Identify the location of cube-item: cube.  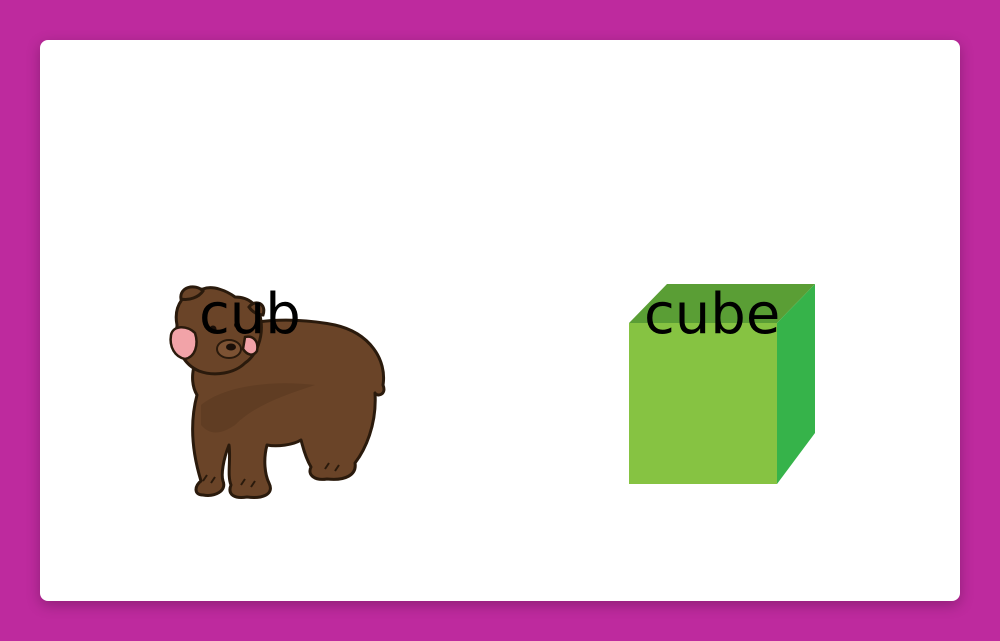
(722, 385).